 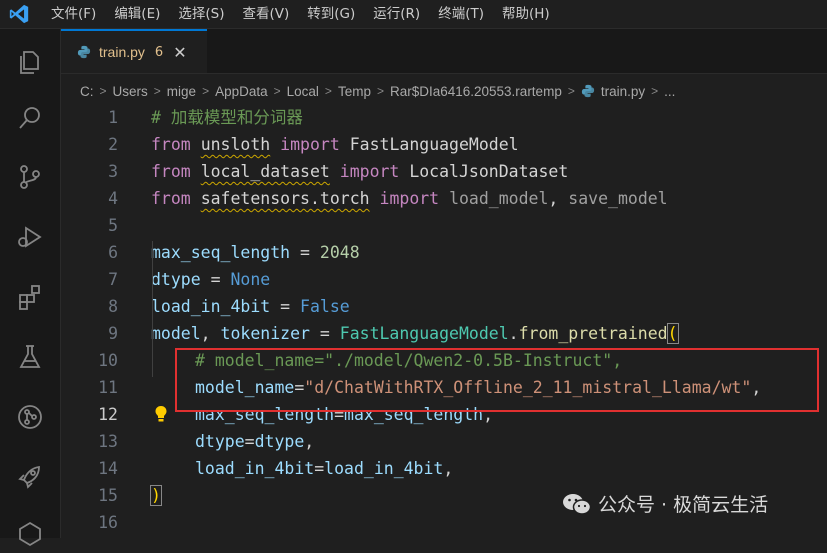 I want to click on line-number: 3, so click(x=113, y=171).